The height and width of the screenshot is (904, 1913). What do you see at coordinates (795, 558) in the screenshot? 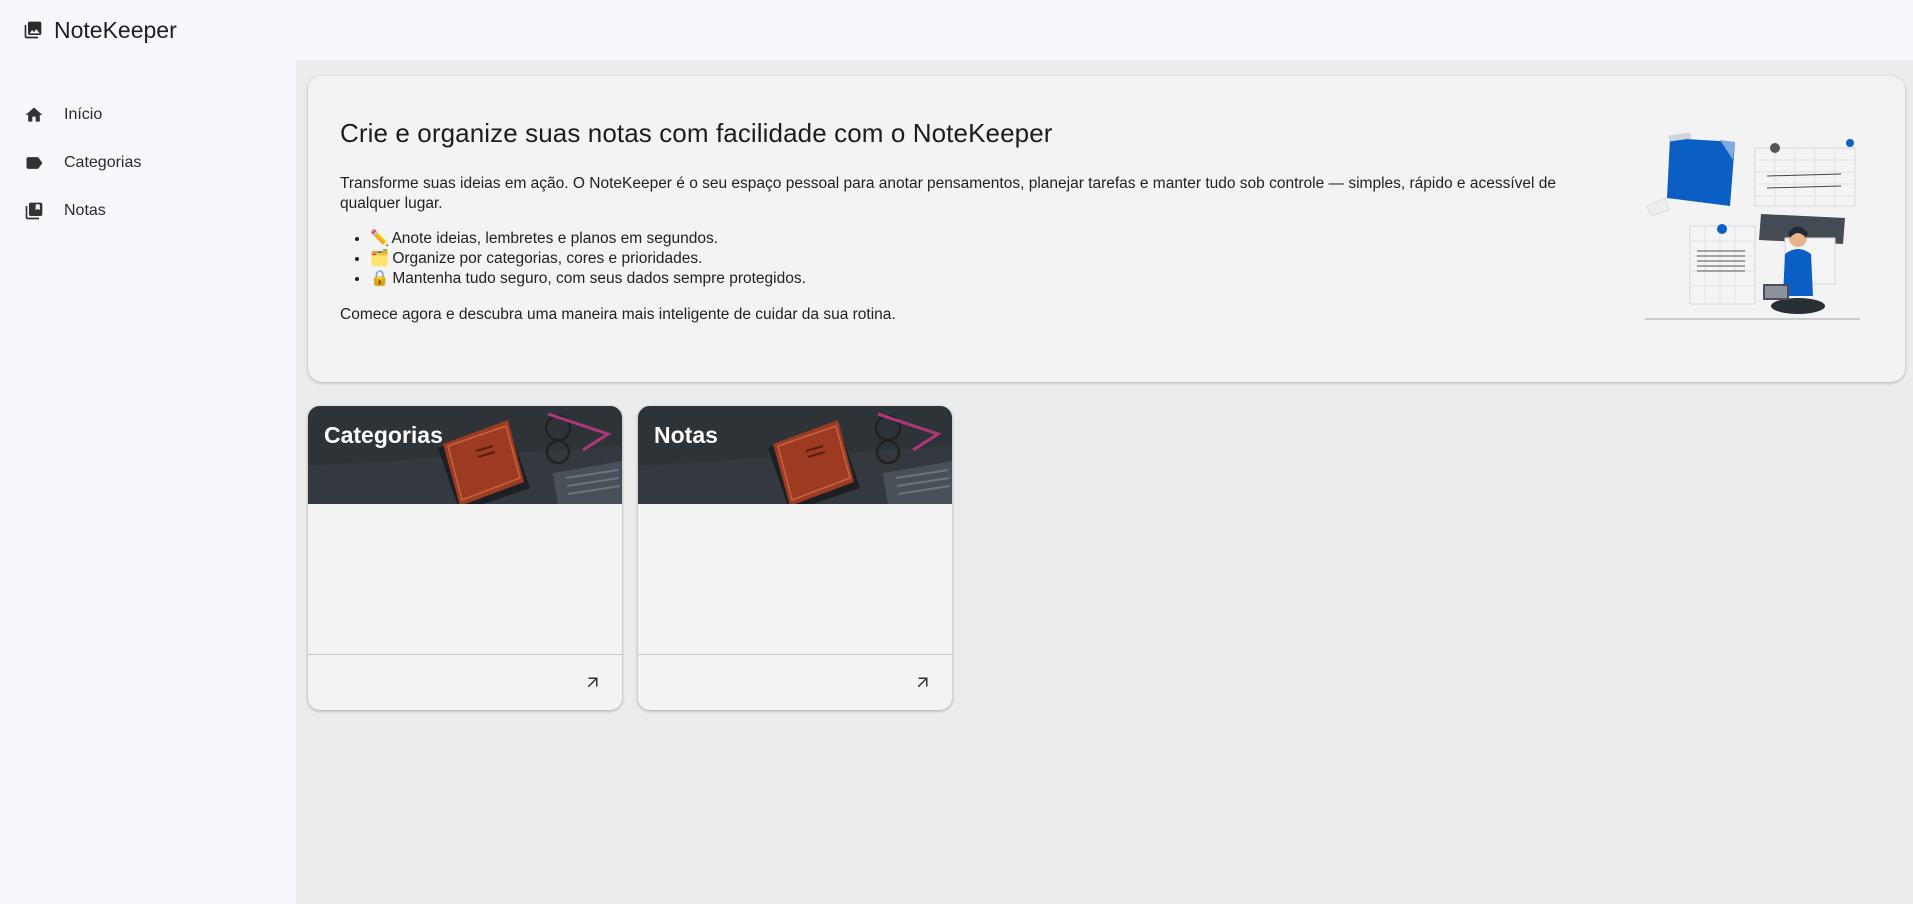
I see `card-notas: Notas` at bounding box center [795, 558].